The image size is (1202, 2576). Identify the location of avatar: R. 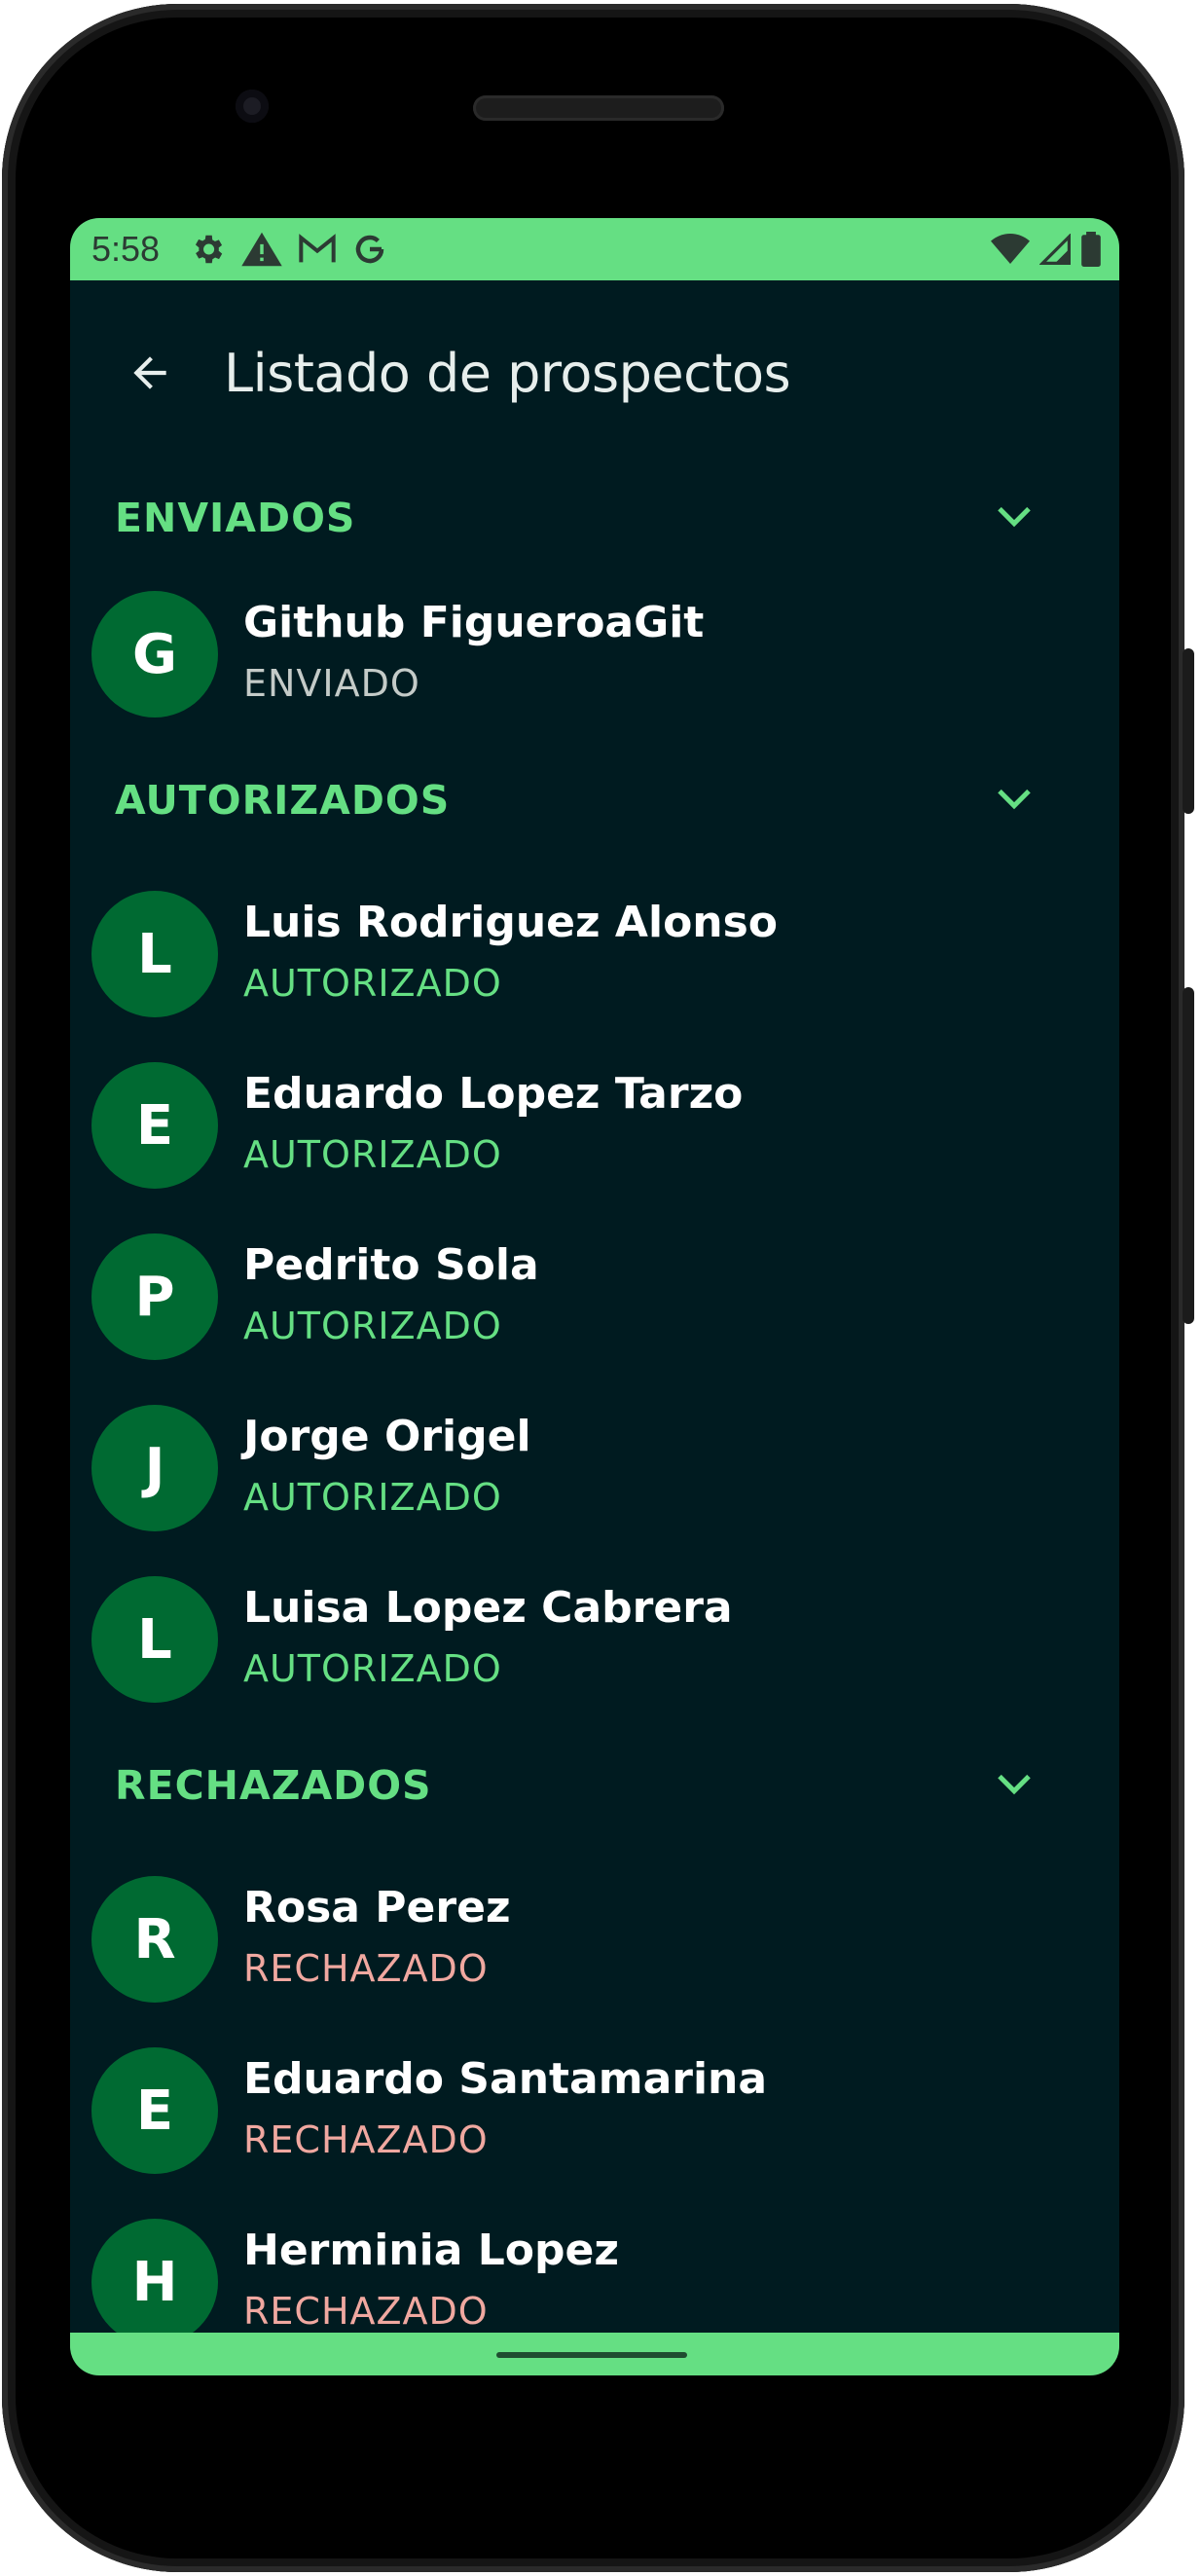
(154, 1939).